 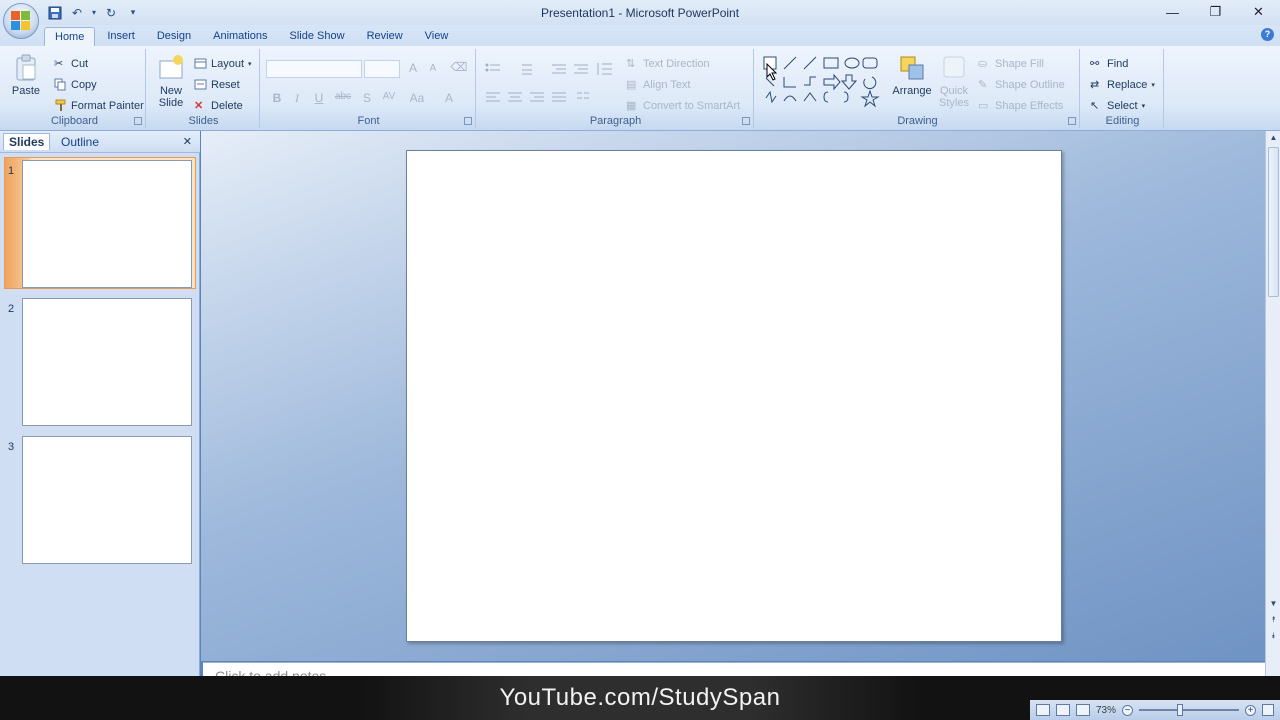 What do you see at coordinates (537, 98) in the screenshot?
I see `align-right-icon` at bounding box center [537, 98].